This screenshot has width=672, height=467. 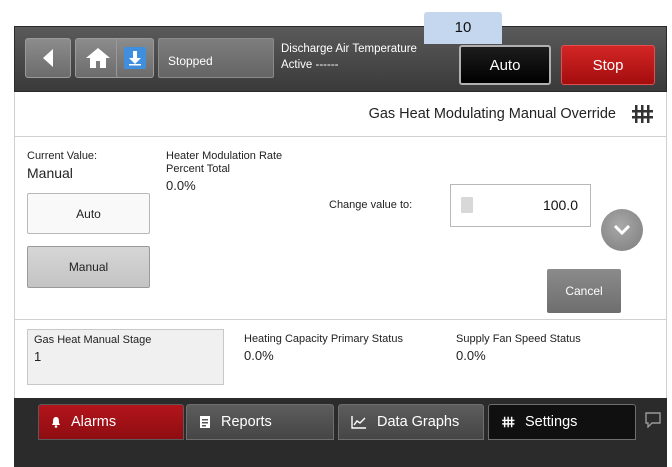 I want to click on home-icon, so click(x=98, y=58).